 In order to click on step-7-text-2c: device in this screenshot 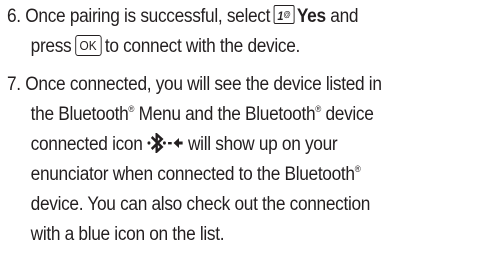, I will do `click(349, 114)`.